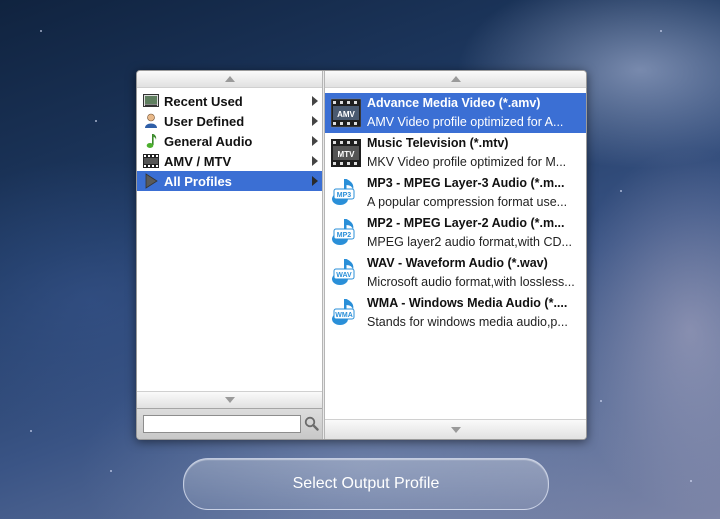  What do you see at coordinates (208, 141) in the screenshot?
I see `category-label: General Audio` at bounding box center [208, 141].